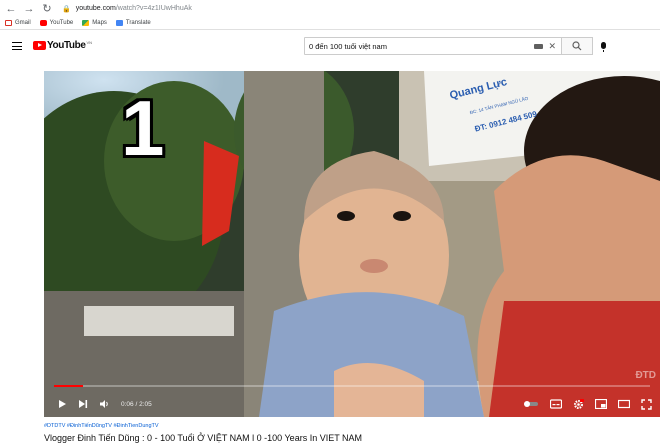 The height and width of the screenshot is (447, 660). Describe the element at coordinates (61, 23) in the screenshot. I see `bookmark-label: YouTube` at that location.